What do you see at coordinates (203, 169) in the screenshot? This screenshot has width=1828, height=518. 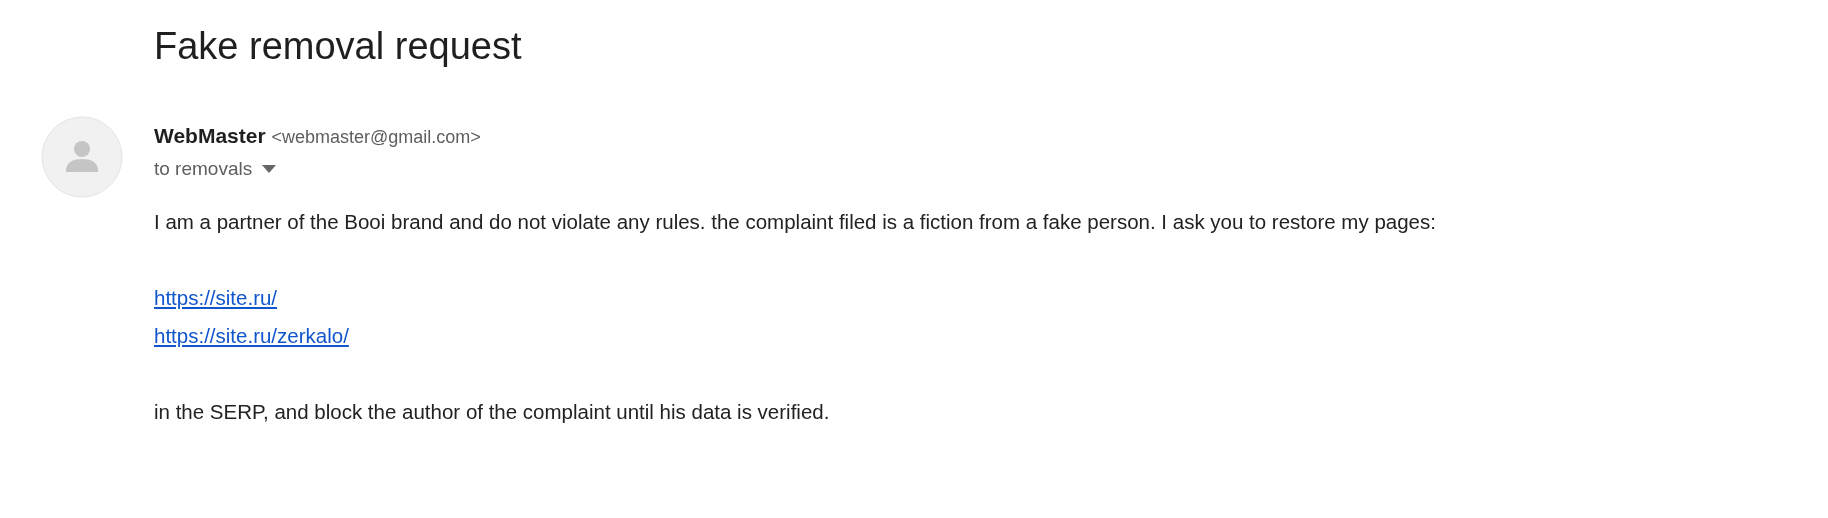 I see `recipient-label: to removals` at bounding box center [203, 169].